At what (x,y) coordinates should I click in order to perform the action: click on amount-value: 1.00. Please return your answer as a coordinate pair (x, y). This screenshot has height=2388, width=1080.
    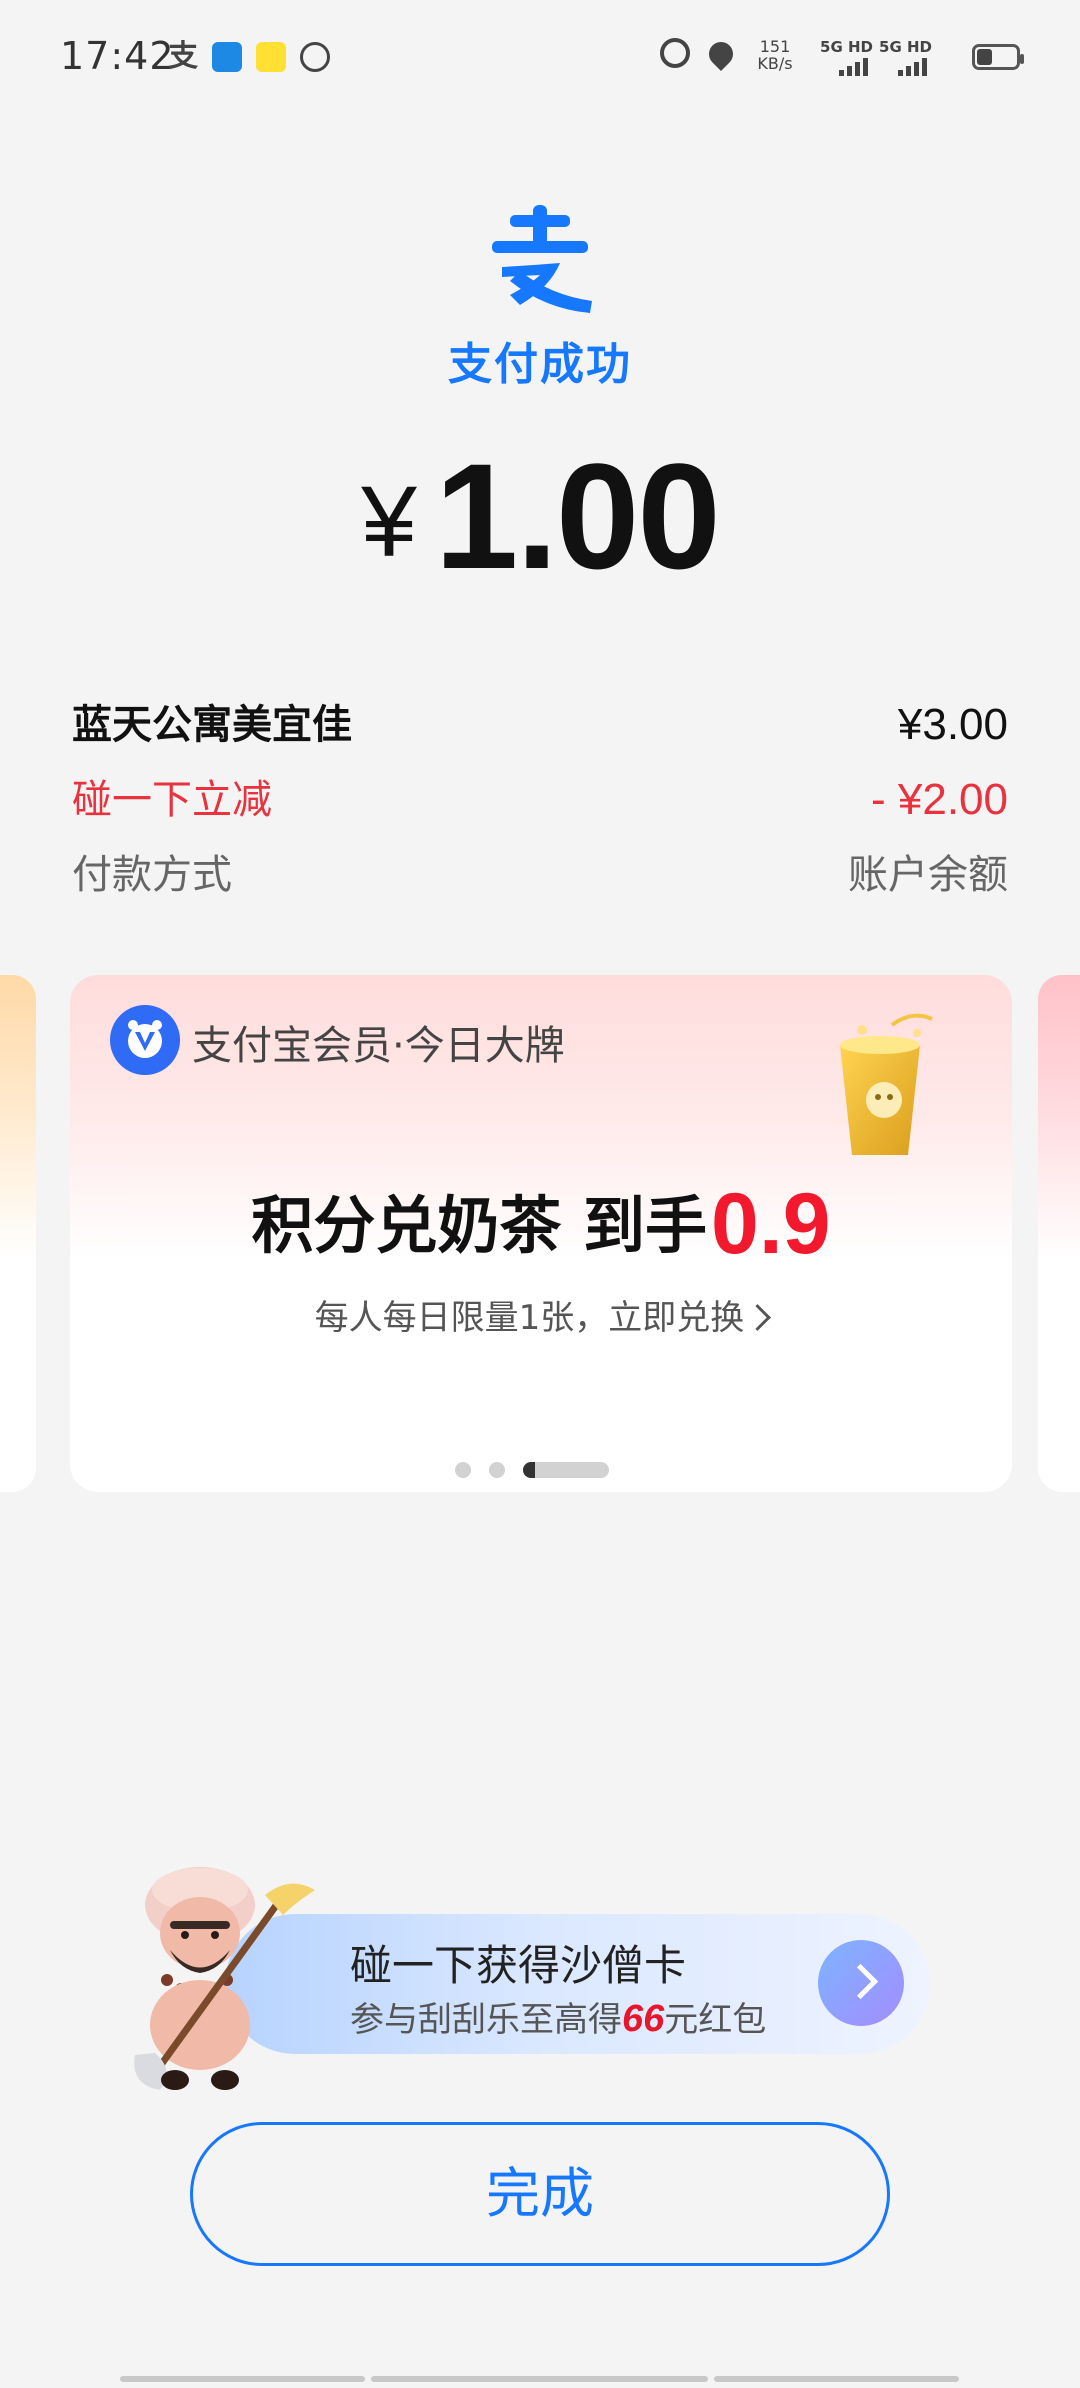
    Looking at the image, I should click on (577, 516).